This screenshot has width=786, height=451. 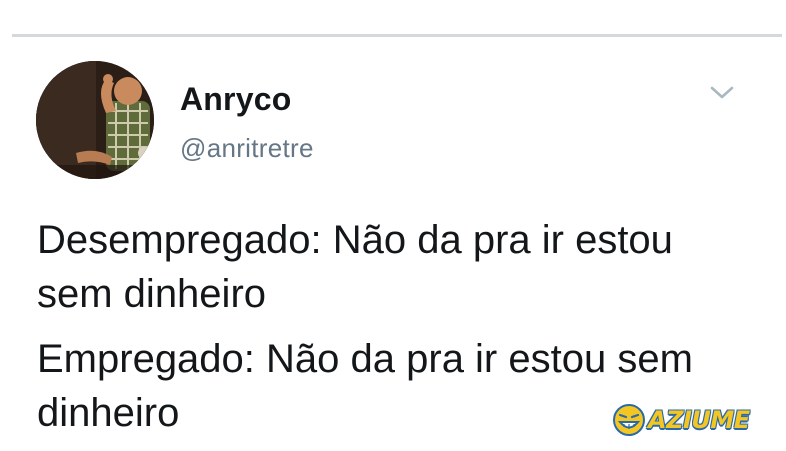 I want to click on avatar-image, so click(x=95, y=120).